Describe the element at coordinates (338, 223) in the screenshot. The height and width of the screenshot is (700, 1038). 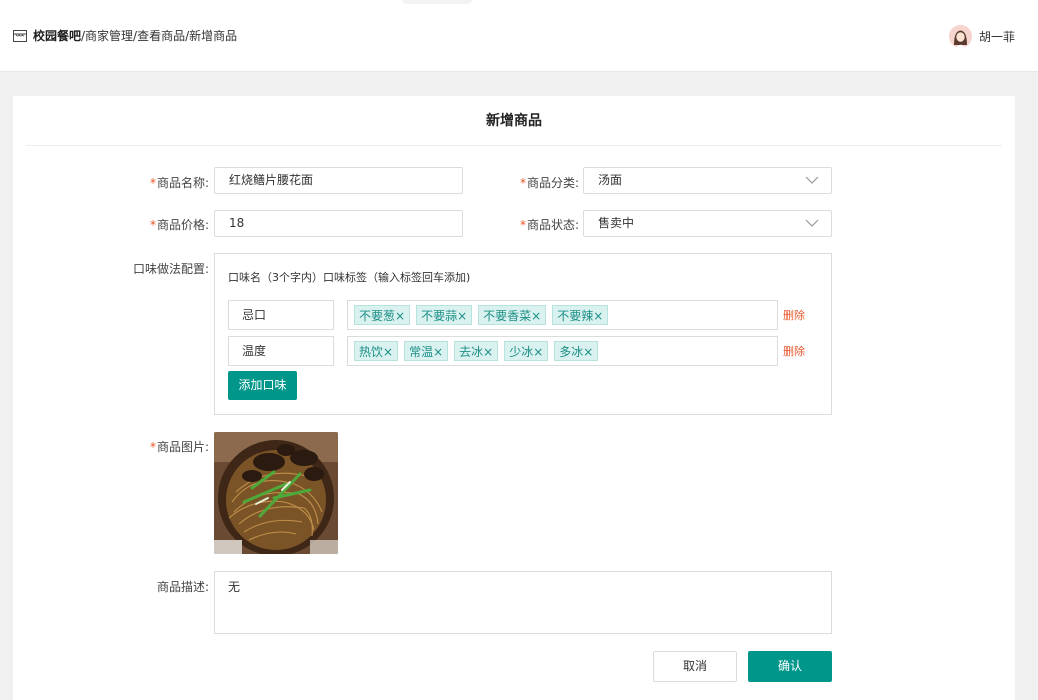
I see `price-input: 18` at that location.